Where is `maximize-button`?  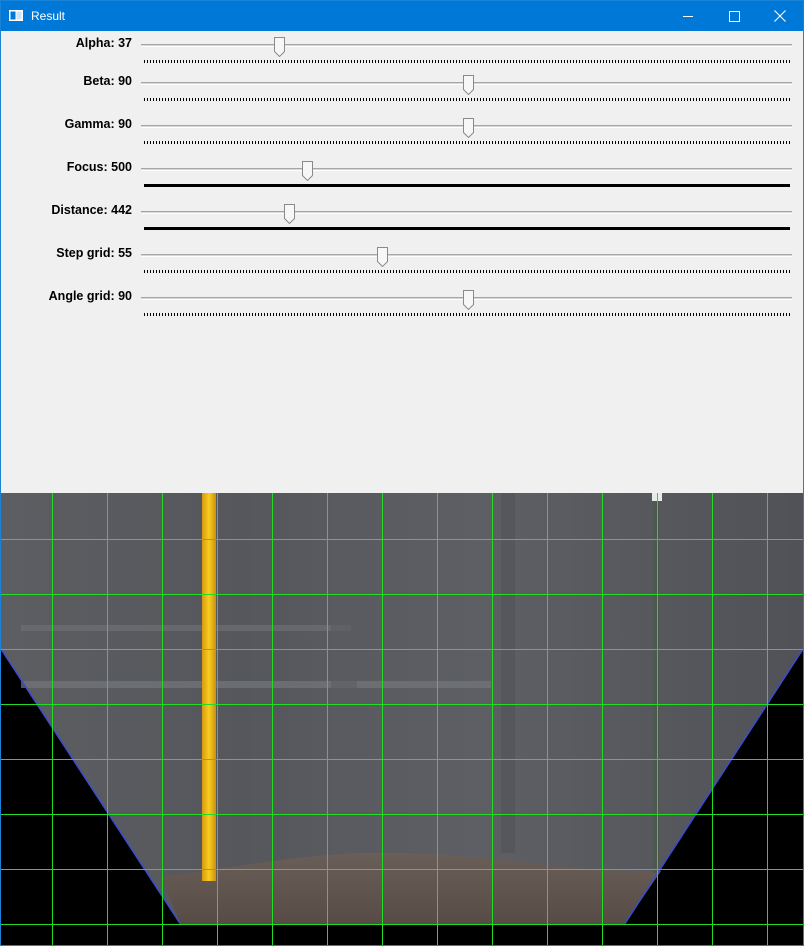
maximize-button is located at coordinates (734, 16).